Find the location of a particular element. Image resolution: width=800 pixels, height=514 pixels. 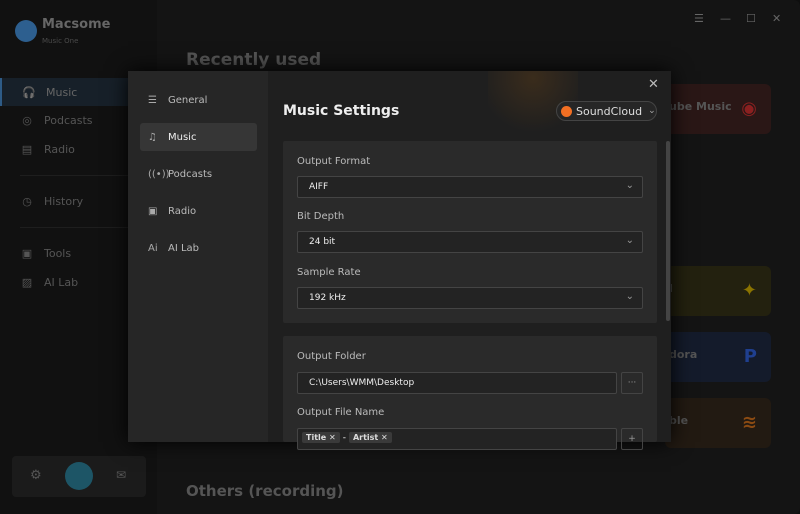

service-card-audible: ble ≋ is located at coordinates (718, 423).